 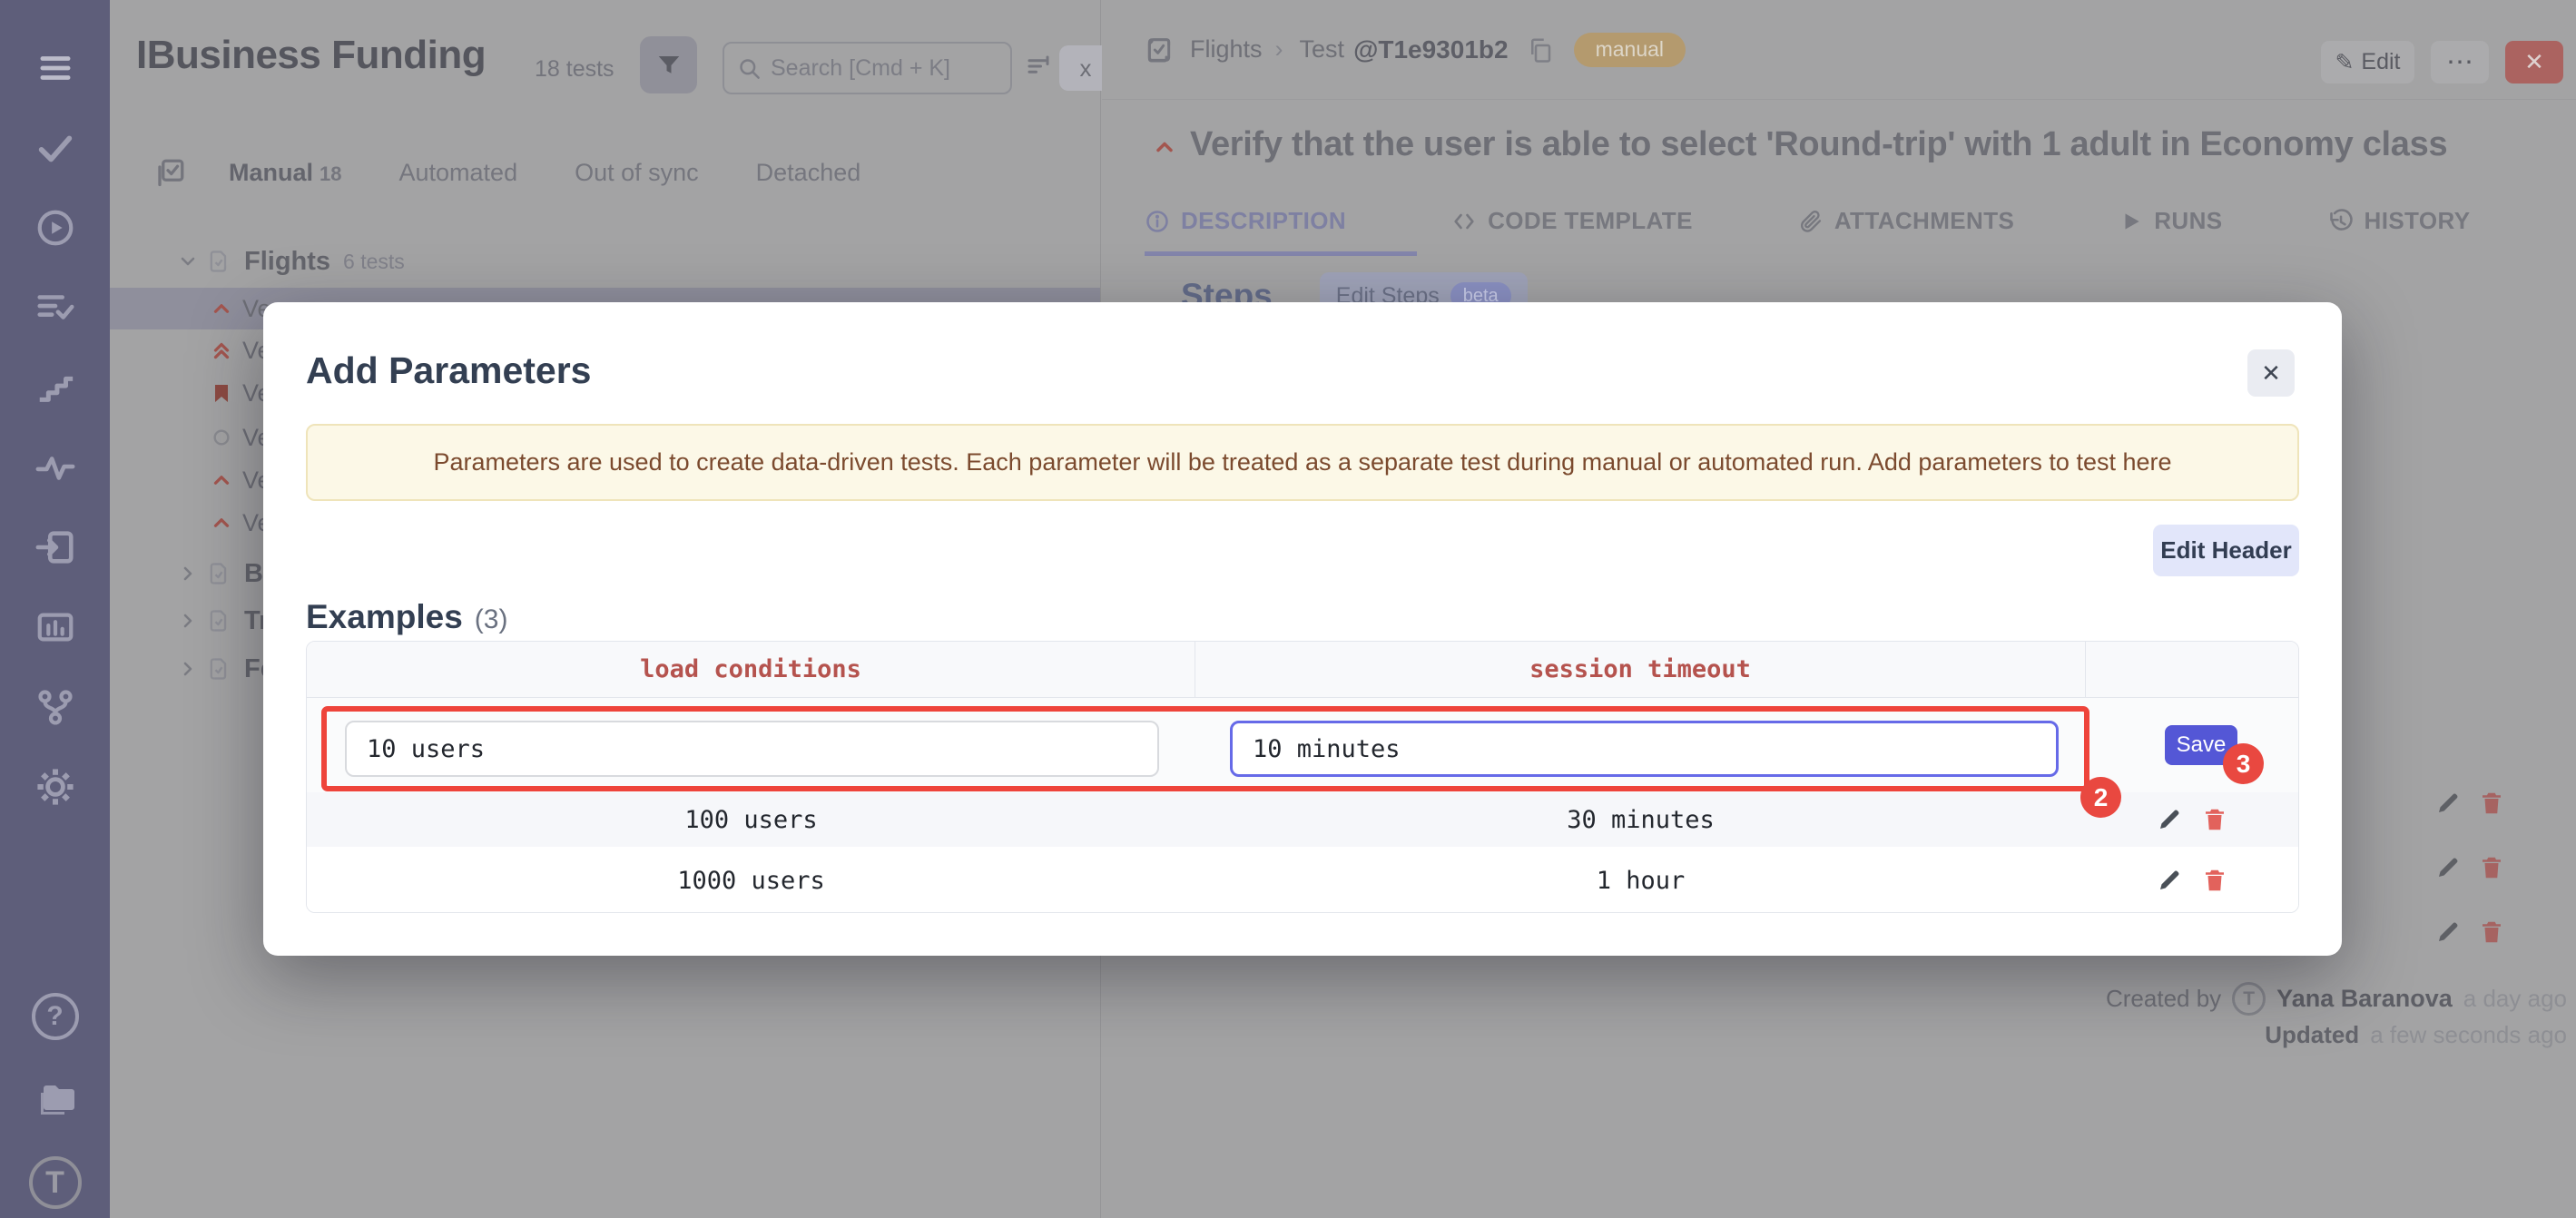 I want to click on table-edit-row: Save, so click(x=1302, y=745).